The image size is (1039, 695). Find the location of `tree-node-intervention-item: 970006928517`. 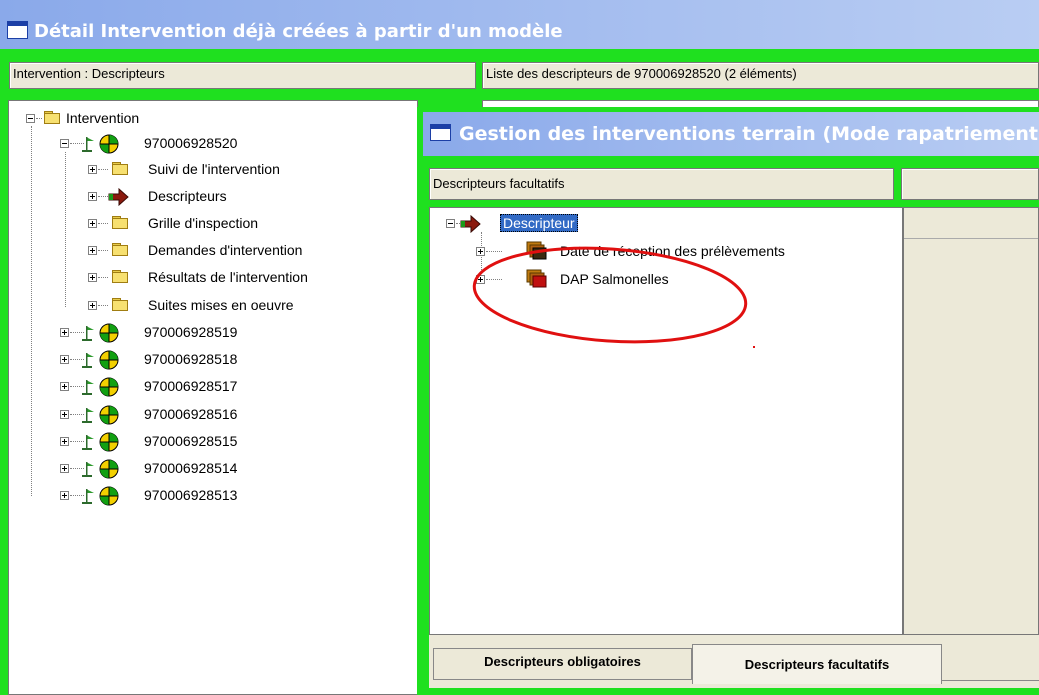

tree-node-intervention-item: 970006928517 is located at coordinates (204, 387).